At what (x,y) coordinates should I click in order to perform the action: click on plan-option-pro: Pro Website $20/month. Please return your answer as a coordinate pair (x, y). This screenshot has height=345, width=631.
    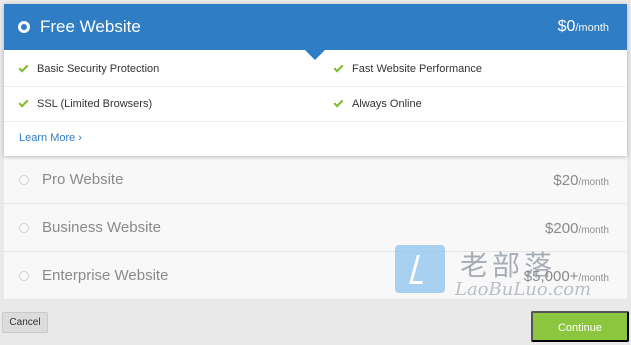
    Looking at the image, I should click on (315, 180).